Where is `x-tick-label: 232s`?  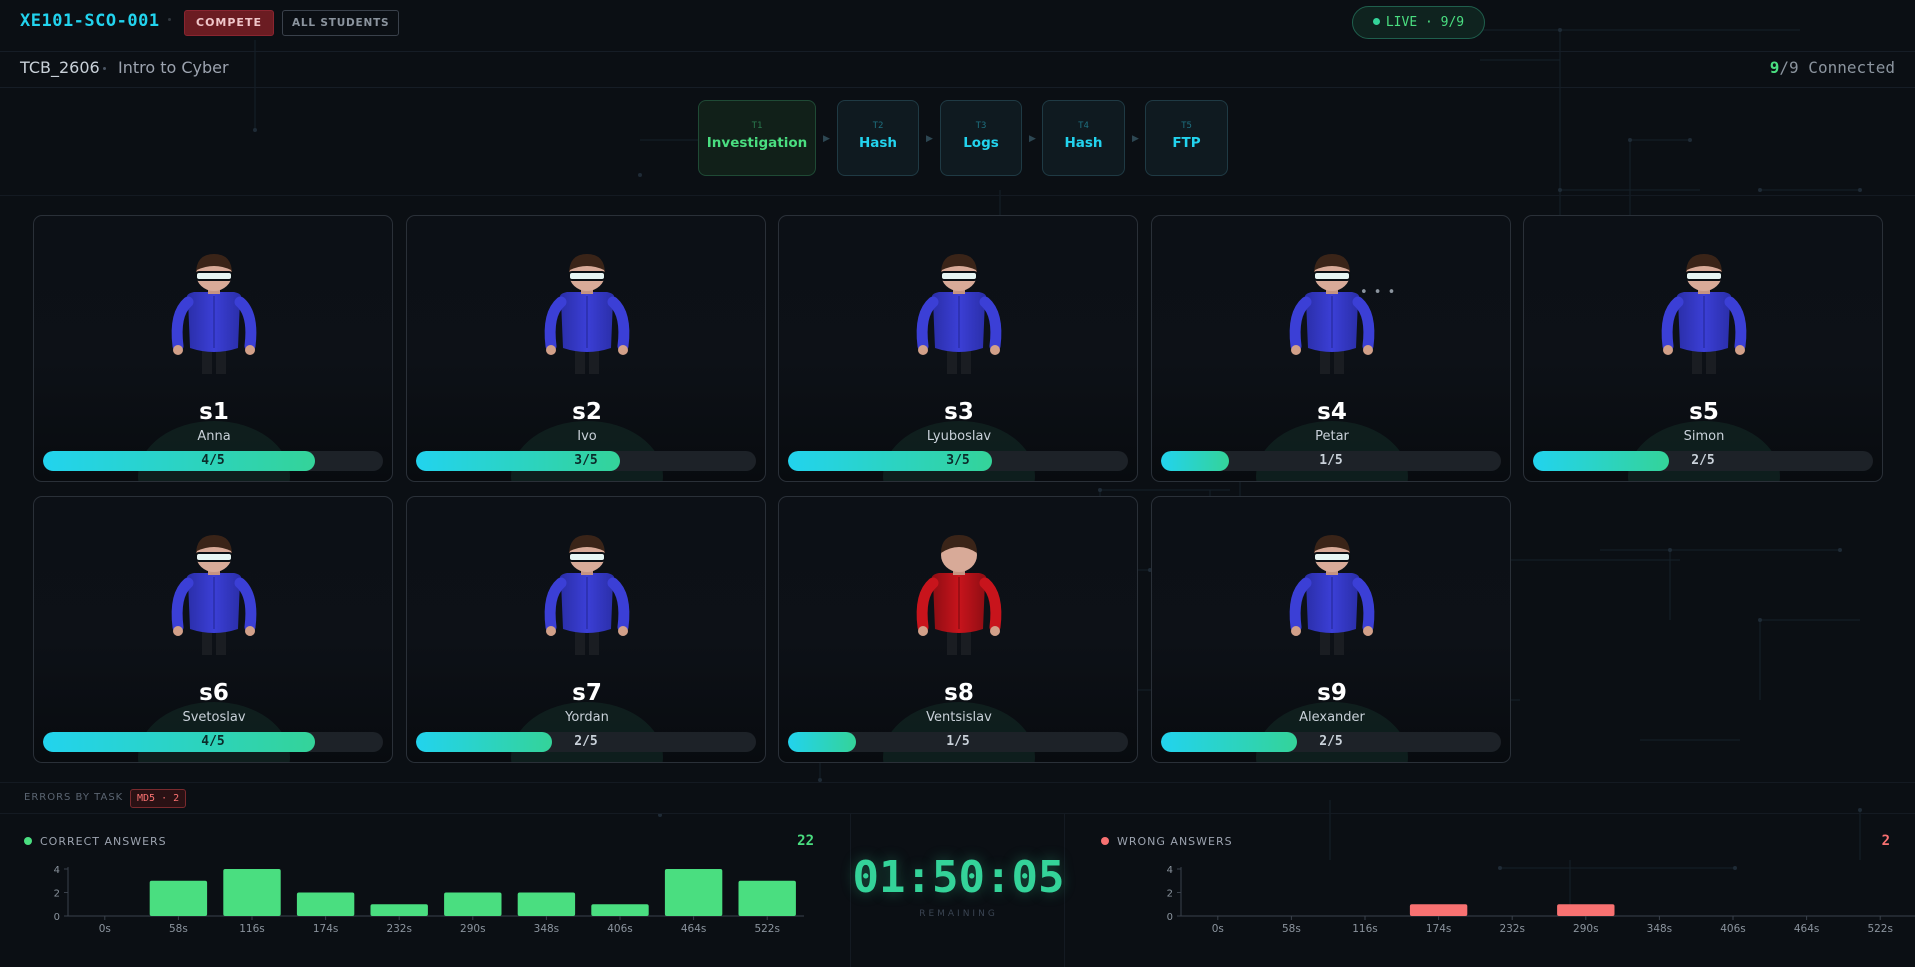 x-tick-label: 232s is located at coordinates (399, 929).